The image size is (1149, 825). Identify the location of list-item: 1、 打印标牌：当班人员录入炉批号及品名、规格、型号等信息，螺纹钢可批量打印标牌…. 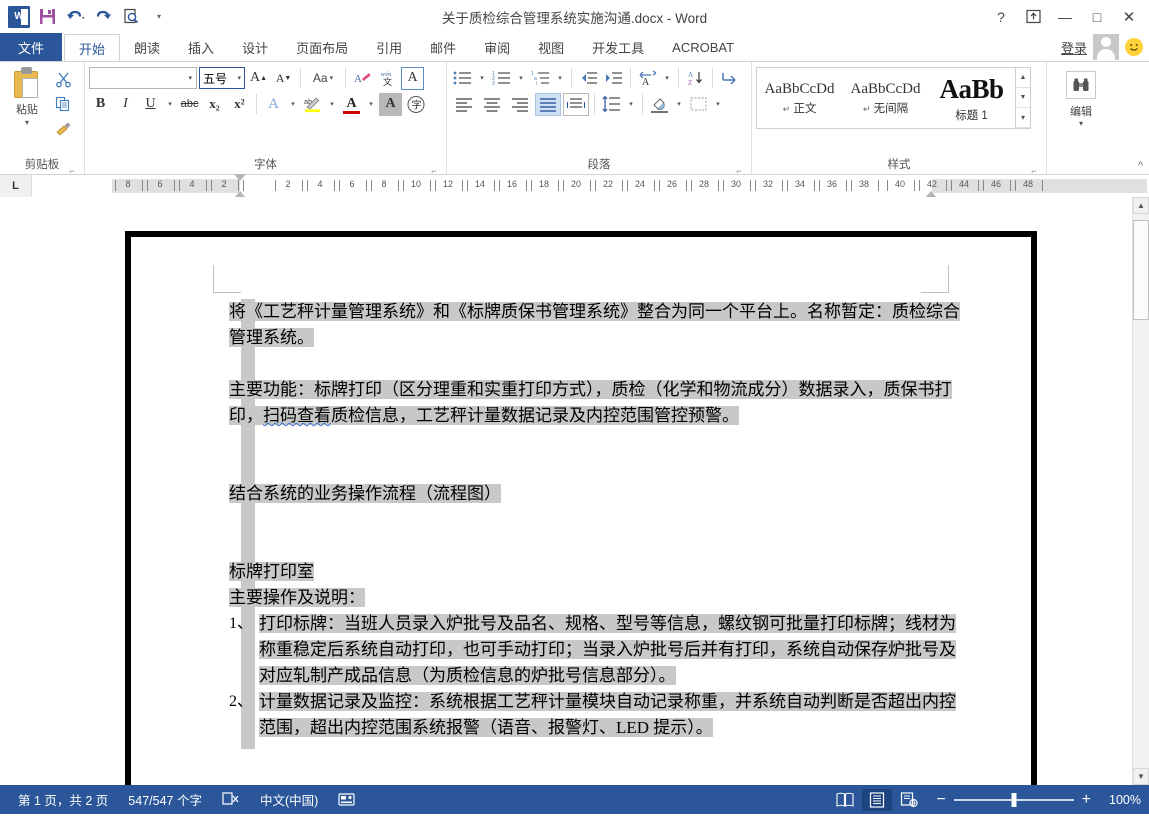
(600, 650).